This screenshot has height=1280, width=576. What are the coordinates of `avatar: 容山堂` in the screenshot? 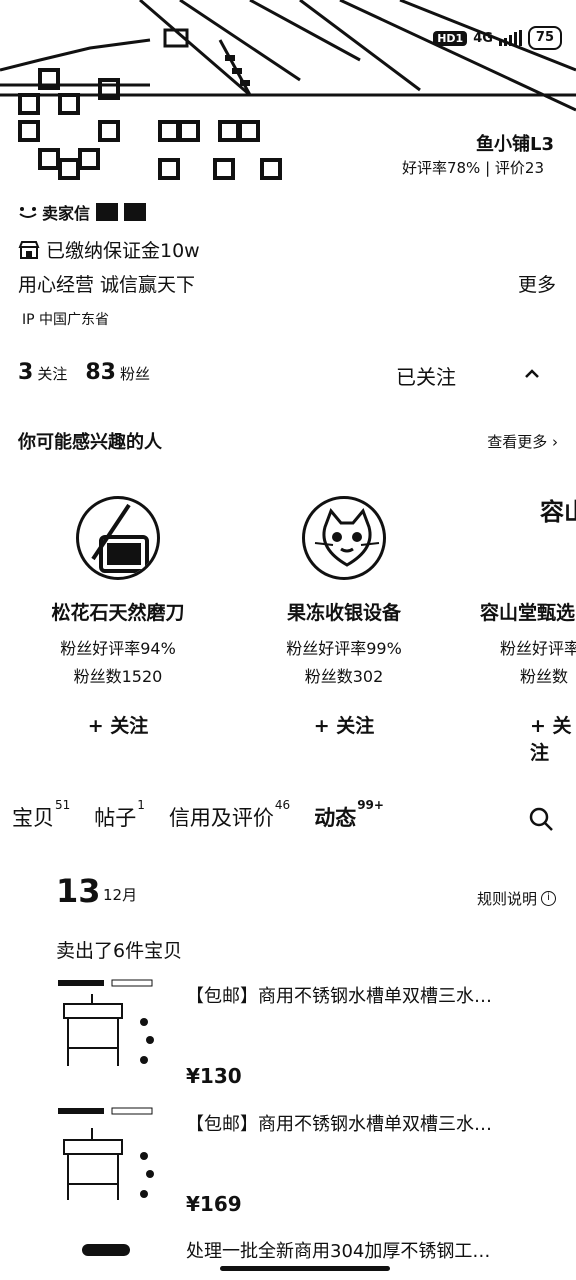 It's located at (558, 538).